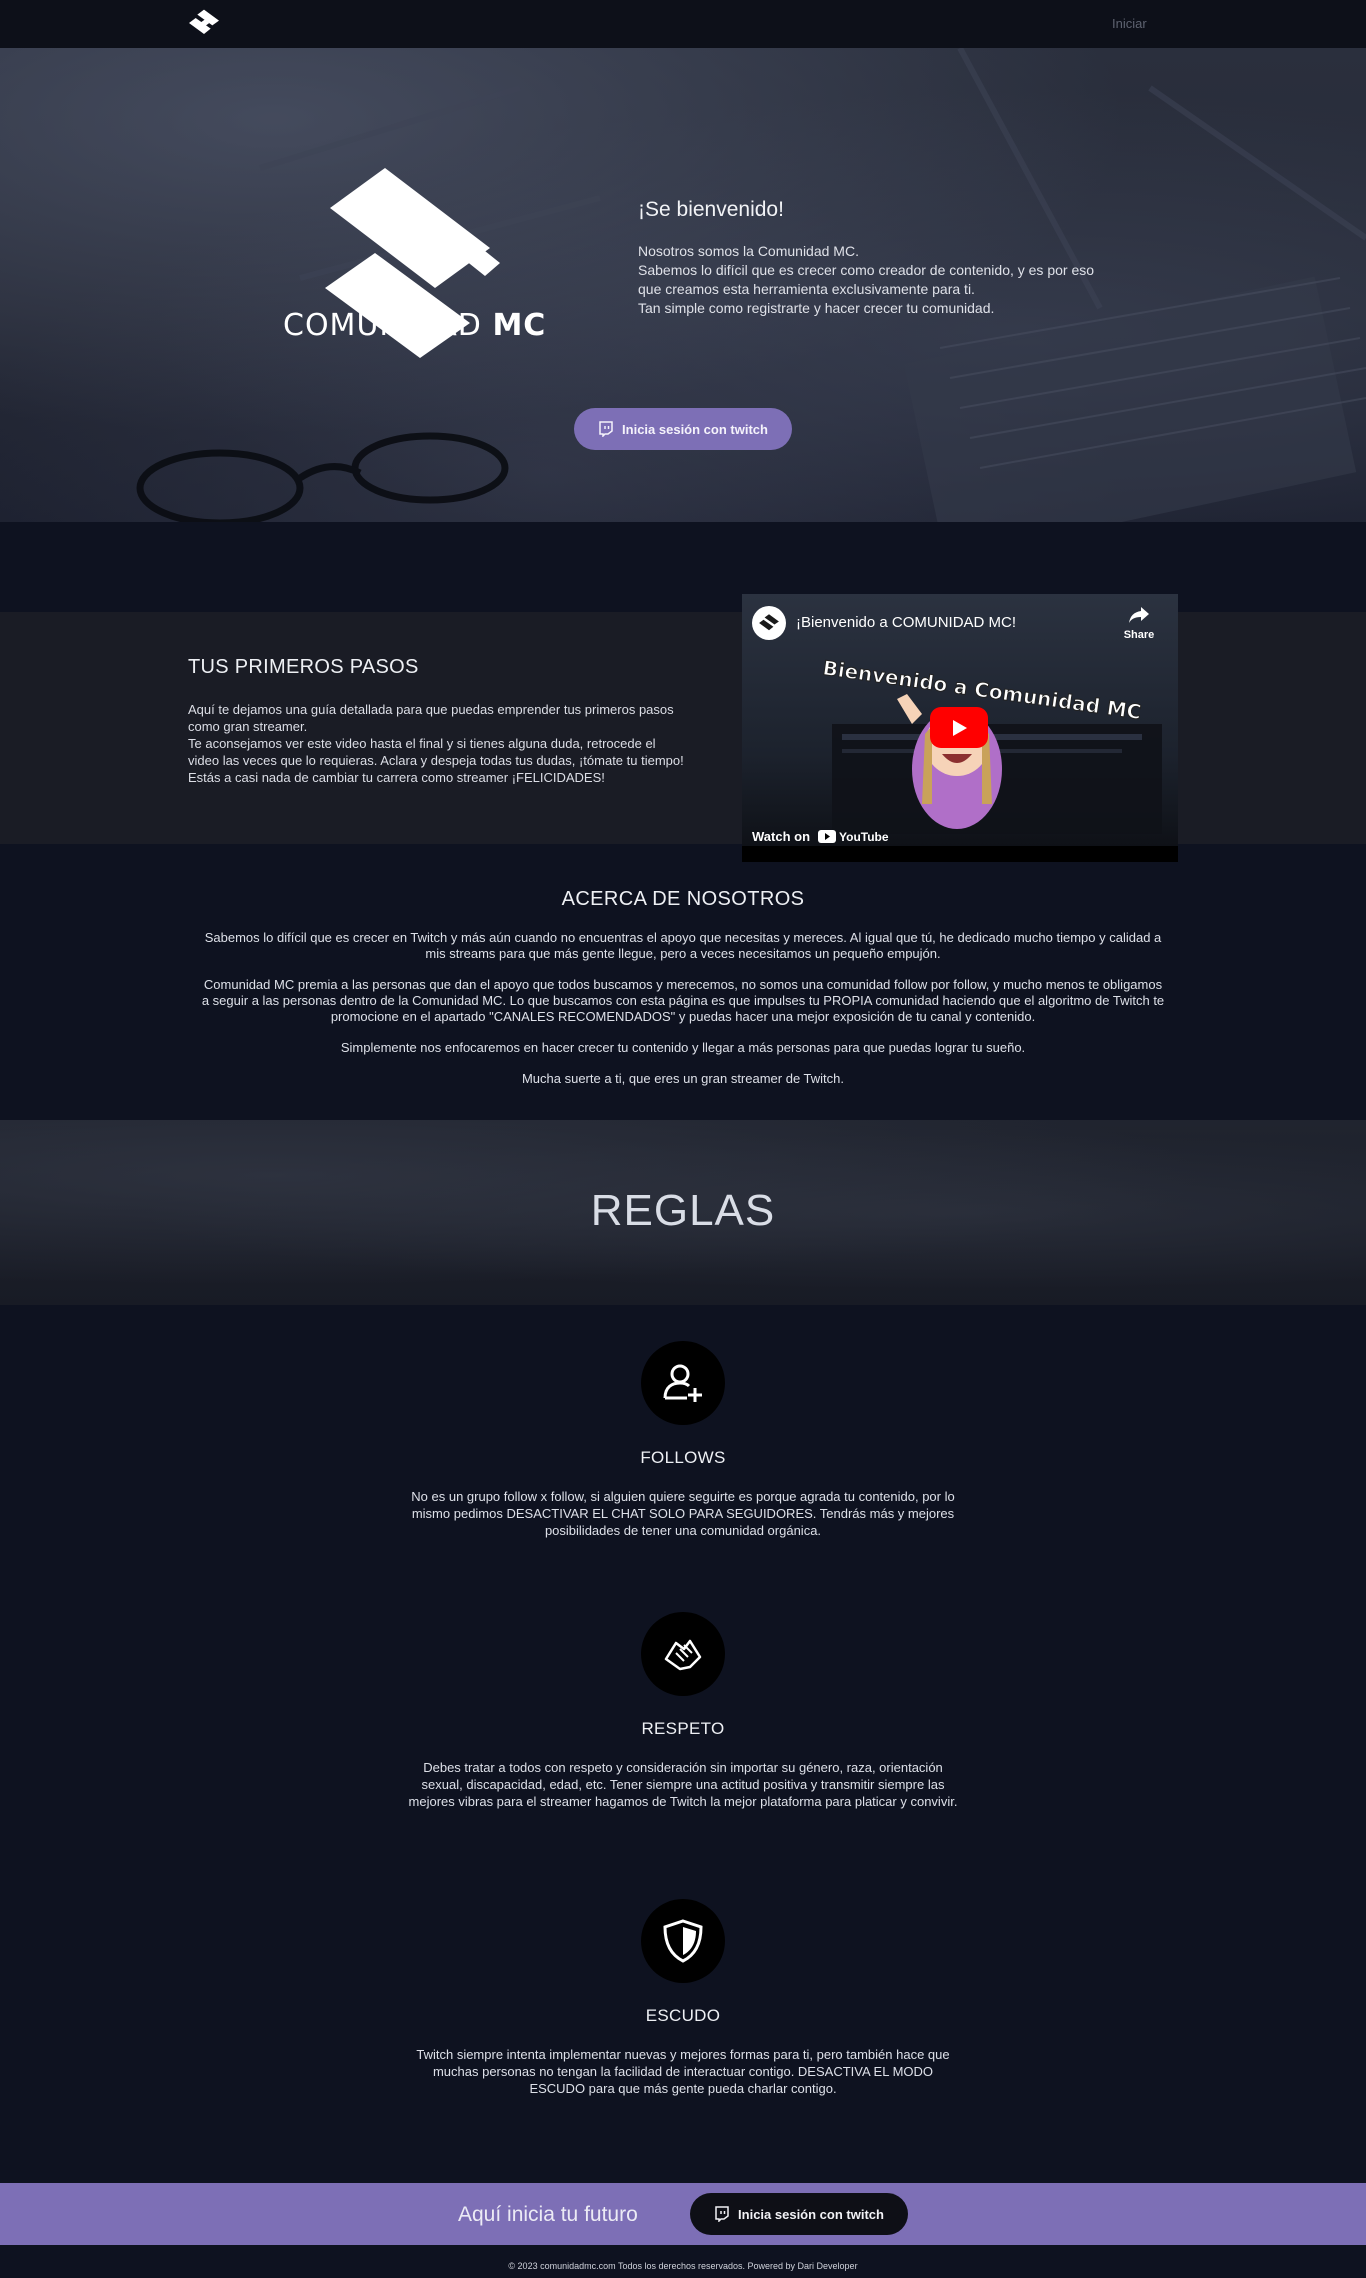  What do you see at coordinates (748, 251) in the screenshot?
I see `welcome-line: Nosotros somos la Comunidad MC.` at bounding box center [748, 251].